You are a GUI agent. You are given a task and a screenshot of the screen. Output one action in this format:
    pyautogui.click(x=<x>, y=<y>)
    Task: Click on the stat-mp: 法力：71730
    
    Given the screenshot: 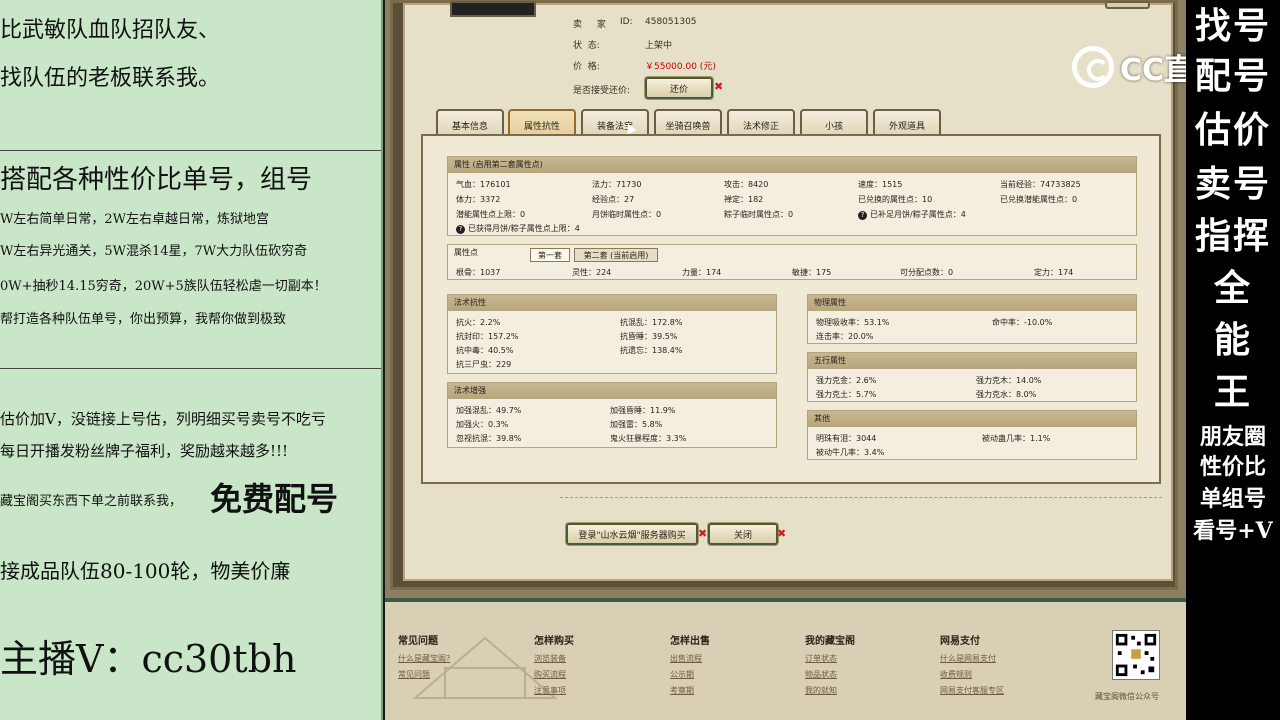 What is the action you would take?
    pyautogui.click(x=617, y=184)
    